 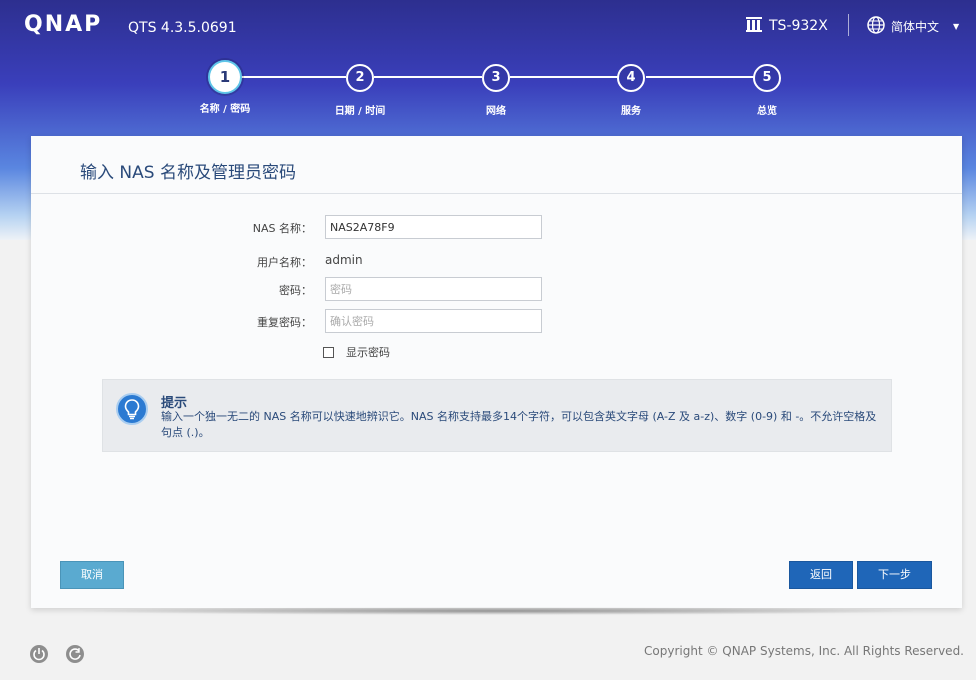 I want to click on title-divider, so click(x=496, y=193).